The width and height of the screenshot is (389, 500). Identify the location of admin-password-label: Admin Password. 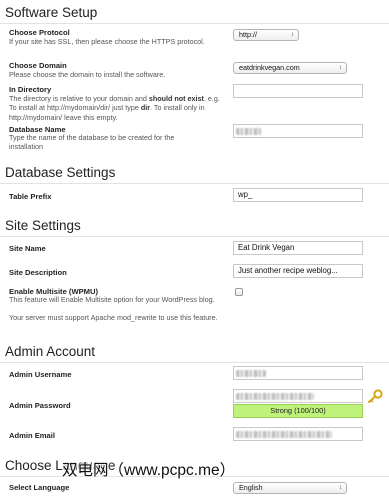
(40, 405).